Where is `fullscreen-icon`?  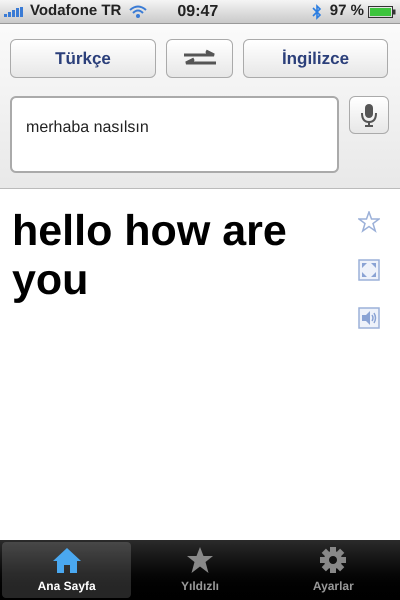 fullscreen-icon is located at coordinates (369, 270).